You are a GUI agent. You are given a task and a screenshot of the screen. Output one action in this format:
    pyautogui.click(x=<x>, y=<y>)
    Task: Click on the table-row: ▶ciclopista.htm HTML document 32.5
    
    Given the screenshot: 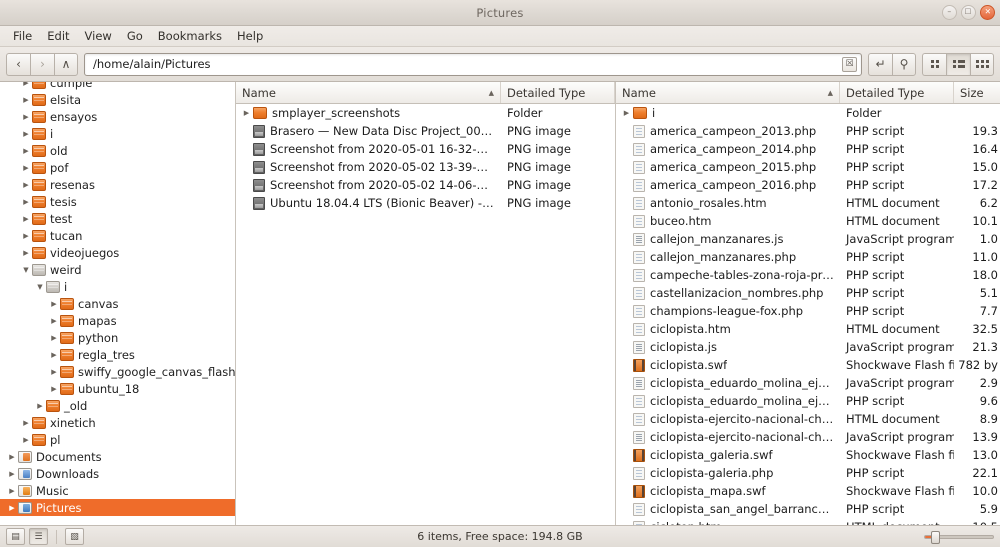 What is the action you would take?
    pyautogui.click(x=808, y=329)
    